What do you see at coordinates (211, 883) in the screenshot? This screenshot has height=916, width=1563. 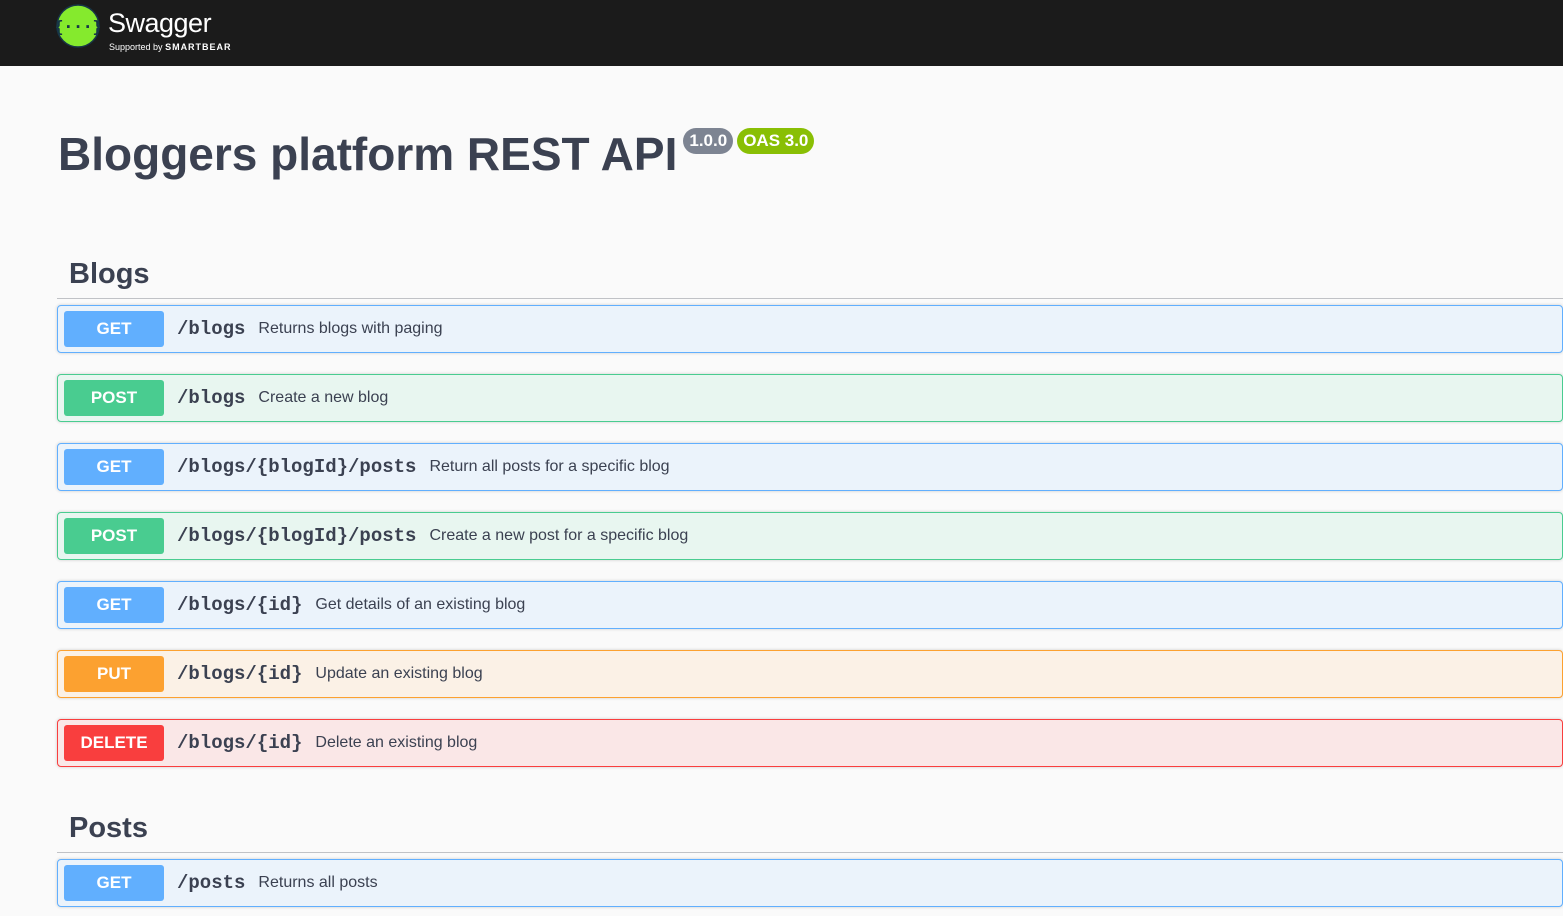 I see `operation-path: /posts` at bounding box center [211, 883].